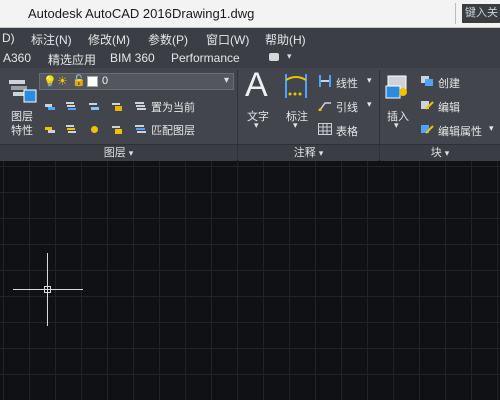 This screenshot has width=500, height=400. I want to click on layer-properties-icon, so click(23, 92).